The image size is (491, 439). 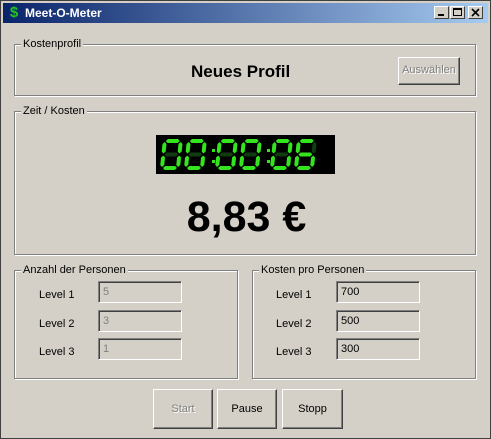 I want to click on costs-level-2-input: 500, so click(x=378, y=321).